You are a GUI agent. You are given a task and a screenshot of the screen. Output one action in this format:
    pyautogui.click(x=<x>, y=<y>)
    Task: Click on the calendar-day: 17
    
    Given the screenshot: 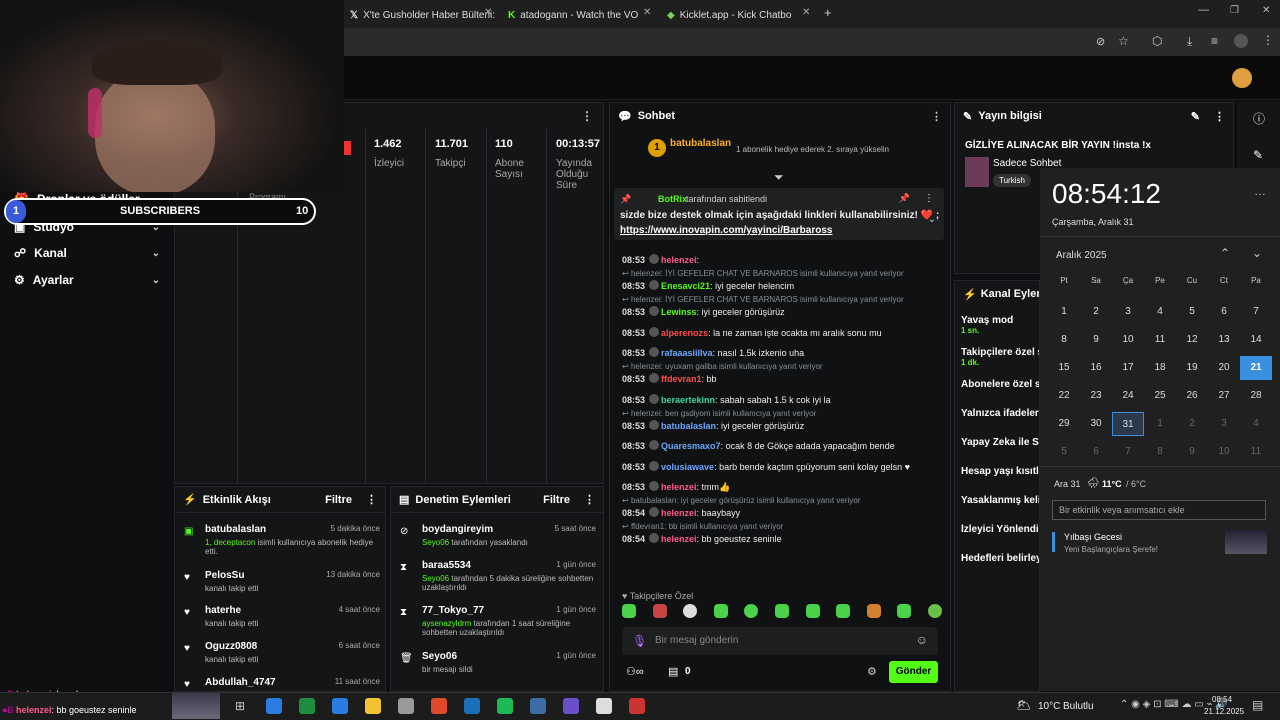 What is the action you would take?
    pyautogui.click(x=1128, y=368)
    